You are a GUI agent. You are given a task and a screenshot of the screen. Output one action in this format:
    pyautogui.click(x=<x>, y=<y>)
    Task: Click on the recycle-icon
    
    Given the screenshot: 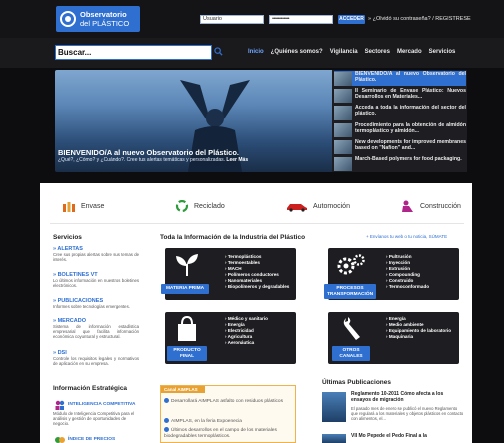 What is the action you would take?
    pyautogui.click(x=182, y=206)
    